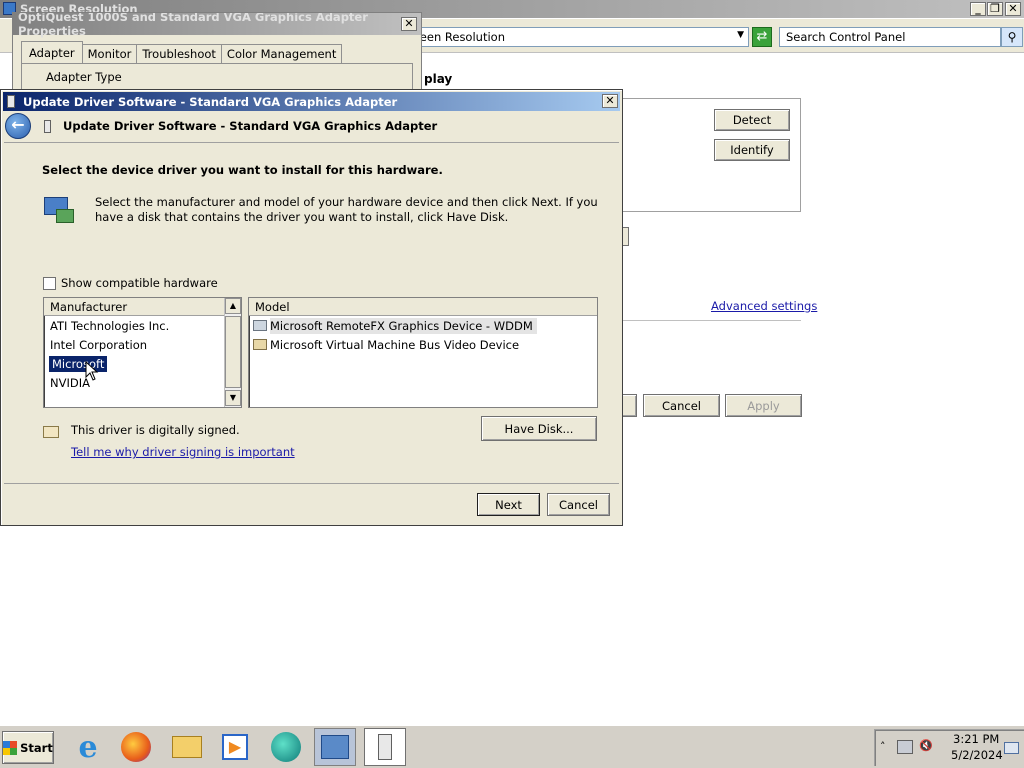  Describe the element at coordinates (136, 747) in the screenshot. I see `firefox-icon` at that location.